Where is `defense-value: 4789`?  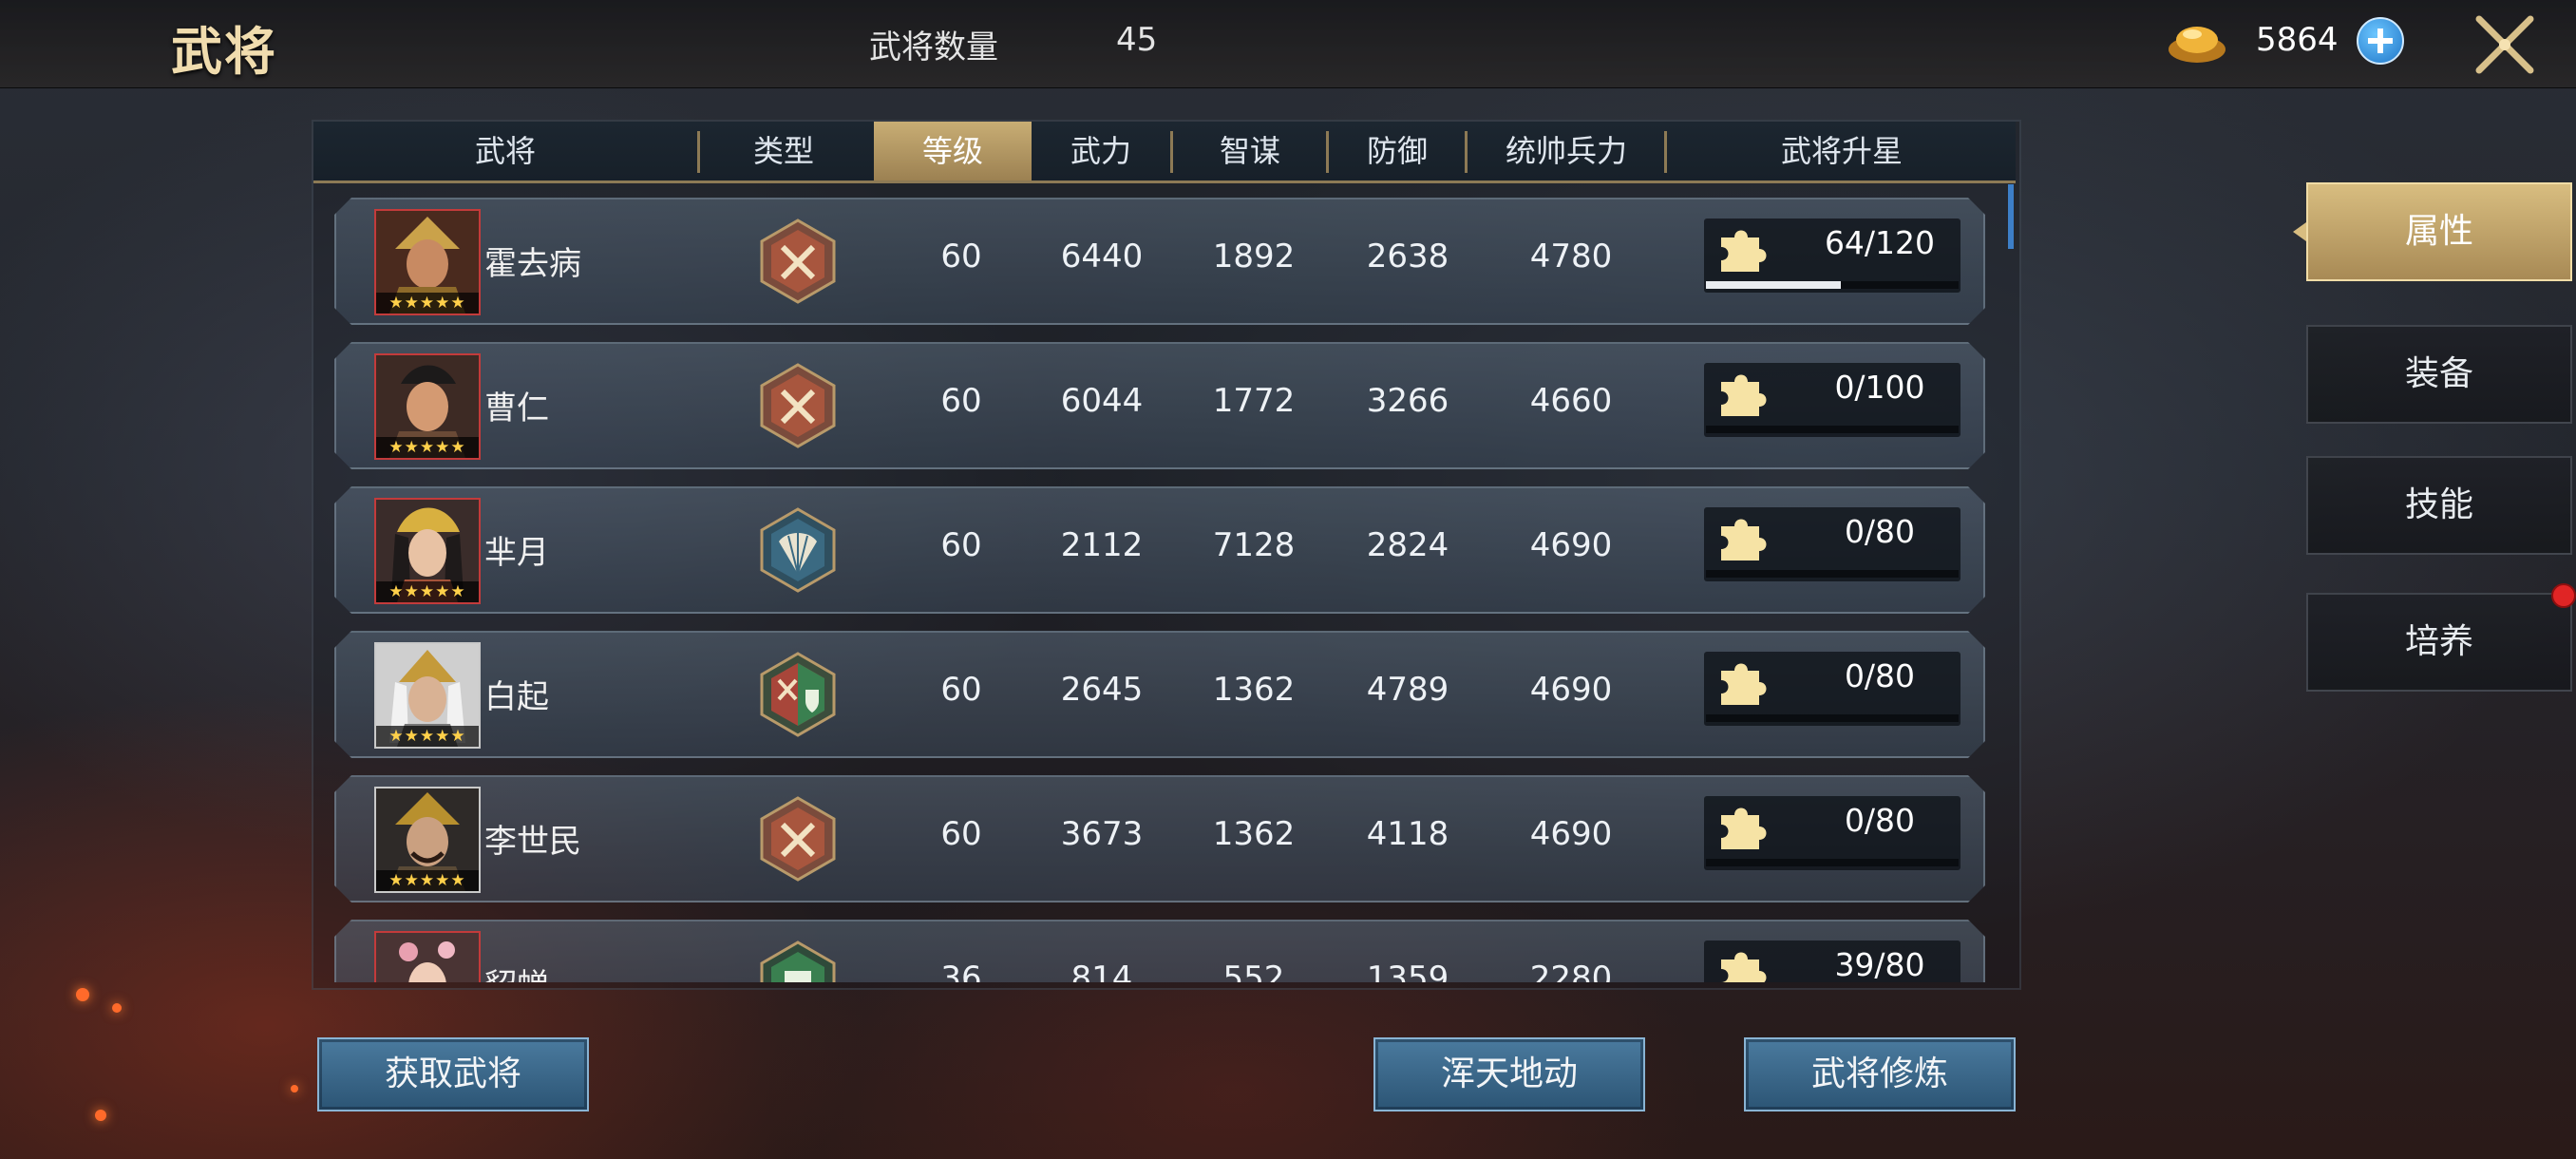 defense-value: 4789 is located at coordinates (1407, 690).